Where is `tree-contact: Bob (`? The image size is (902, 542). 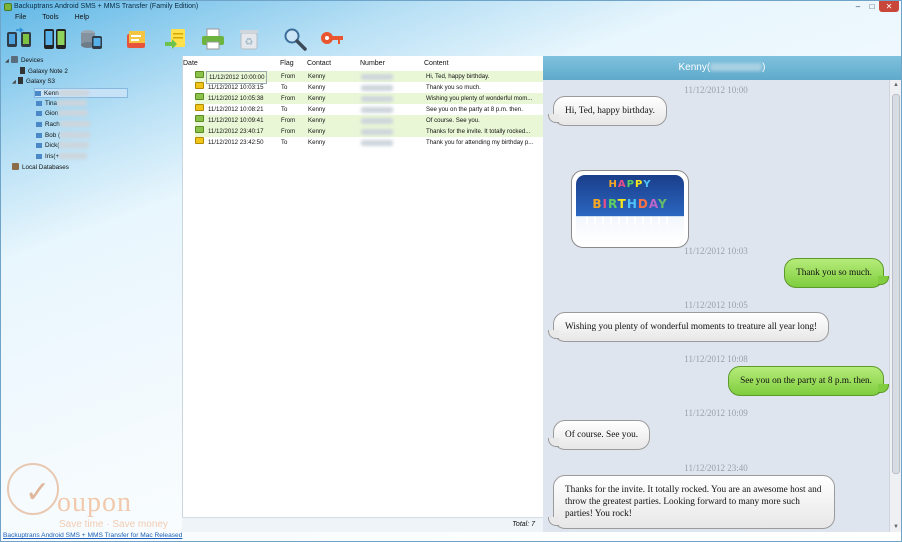 tree-contact: Bob ( is located at coordinates (63, 136).